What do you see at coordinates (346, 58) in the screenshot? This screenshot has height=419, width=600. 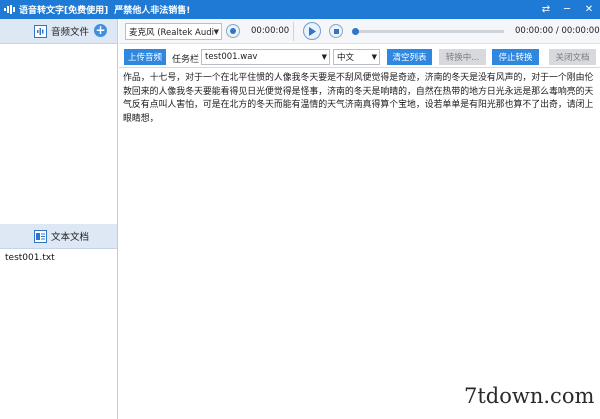 I see `language-value: 中文` at bounding box center [346, 58].